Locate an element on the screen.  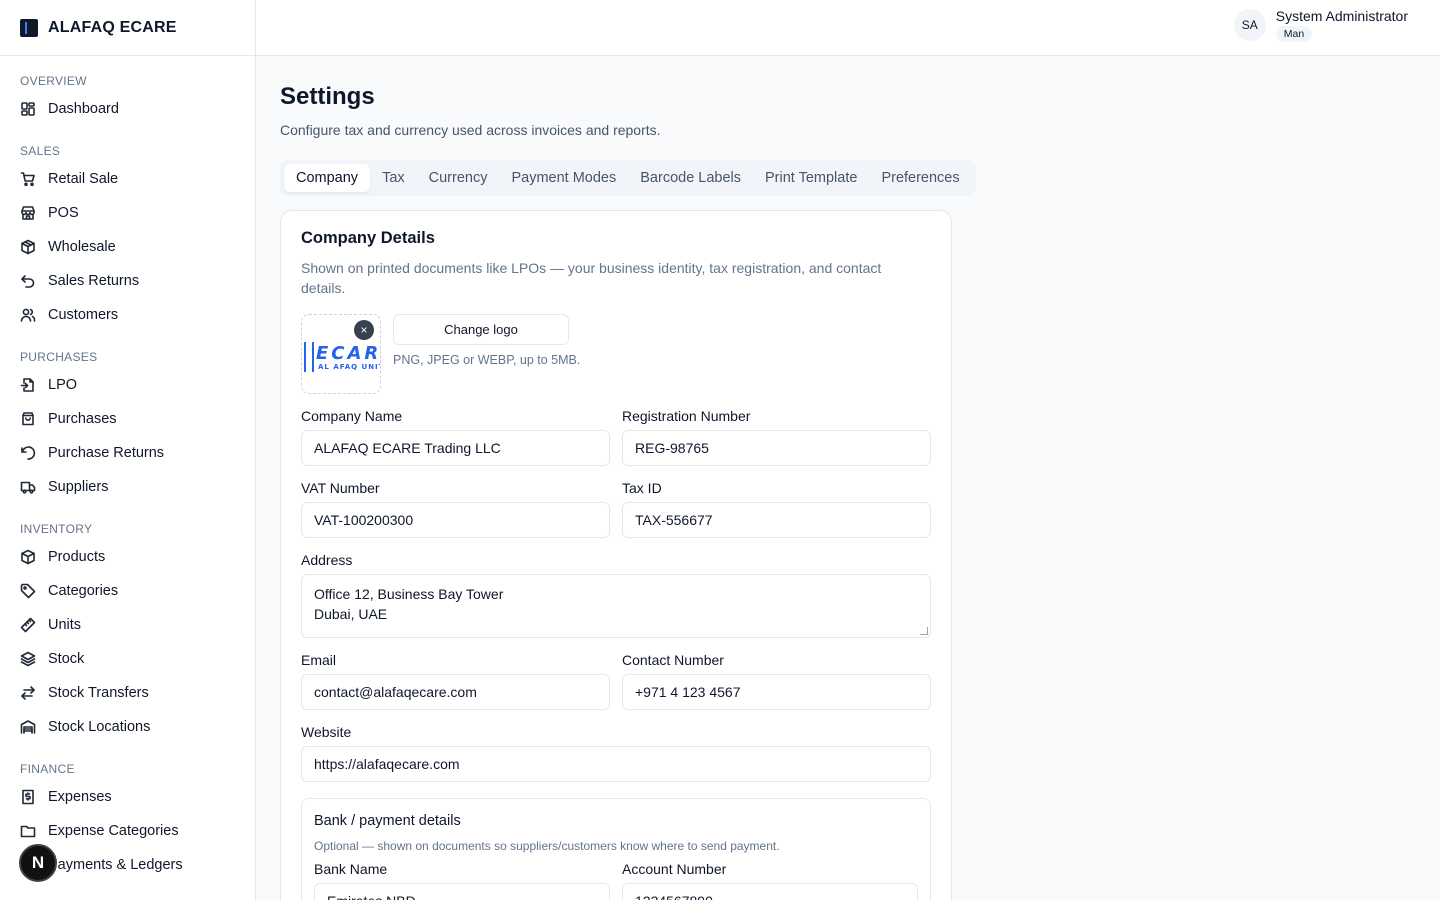
email-input: contact@alafaqecare.com is located at coordinates (455, 692).